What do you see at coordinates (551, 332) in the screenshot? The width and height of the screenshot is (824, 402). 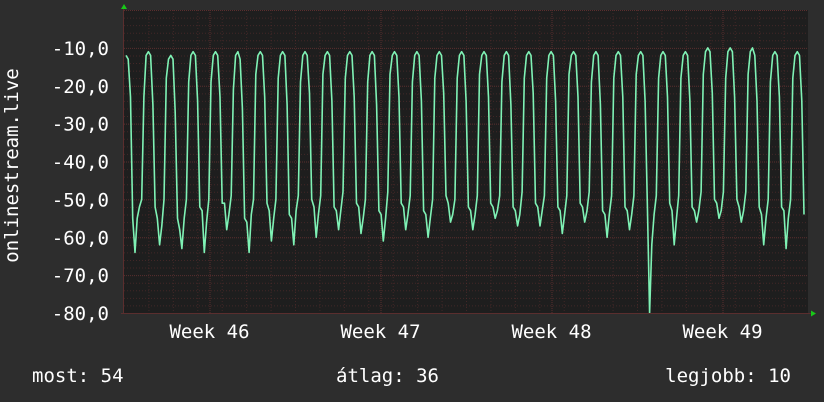 I see `x-tick-label: Week 48` at bounding box center [551, 332].